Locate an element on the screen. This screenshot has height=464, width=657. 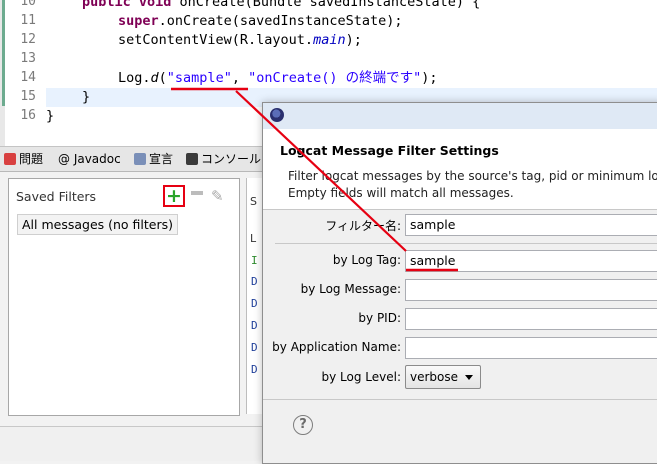
dialog-footer-separator is located at coordinates (460, 399).